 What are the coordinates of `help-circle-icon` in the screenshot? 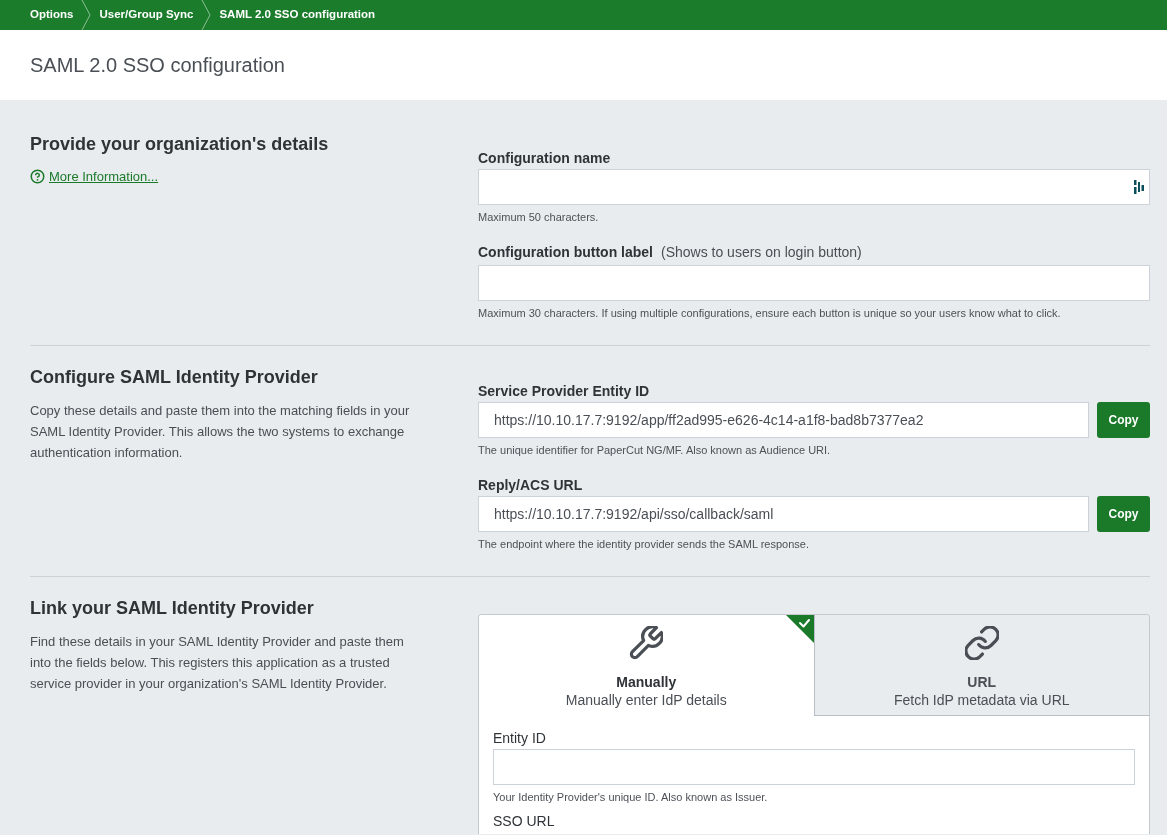 It's located at (37, 177).